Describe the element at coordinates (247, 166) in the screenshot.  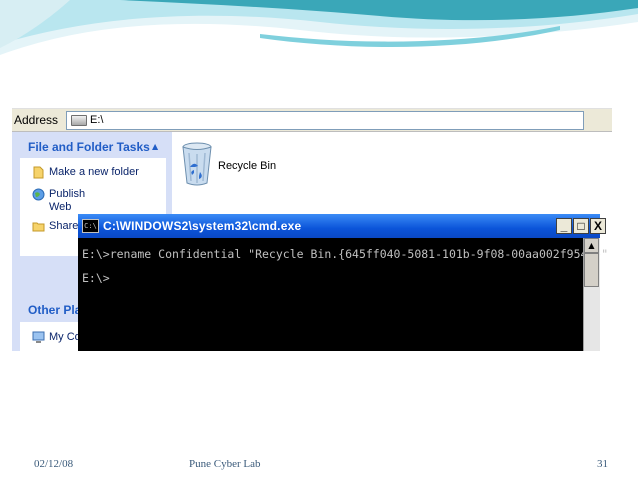
I see `recycle-bin-label: Recycle Bin` at that location.